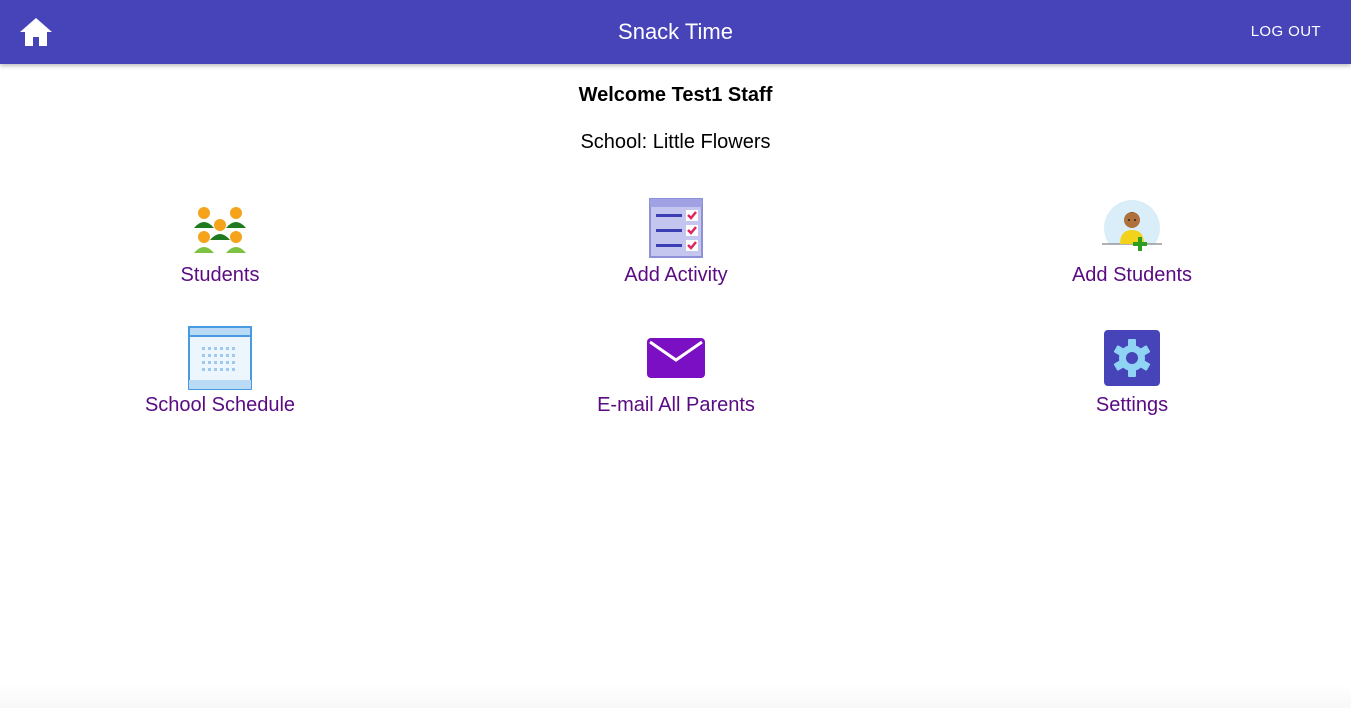  What do you see at coordinates (1286, 32) in the screenshot?
I see `logout-button: LOG OUT` at bounding box center [1286, 32].